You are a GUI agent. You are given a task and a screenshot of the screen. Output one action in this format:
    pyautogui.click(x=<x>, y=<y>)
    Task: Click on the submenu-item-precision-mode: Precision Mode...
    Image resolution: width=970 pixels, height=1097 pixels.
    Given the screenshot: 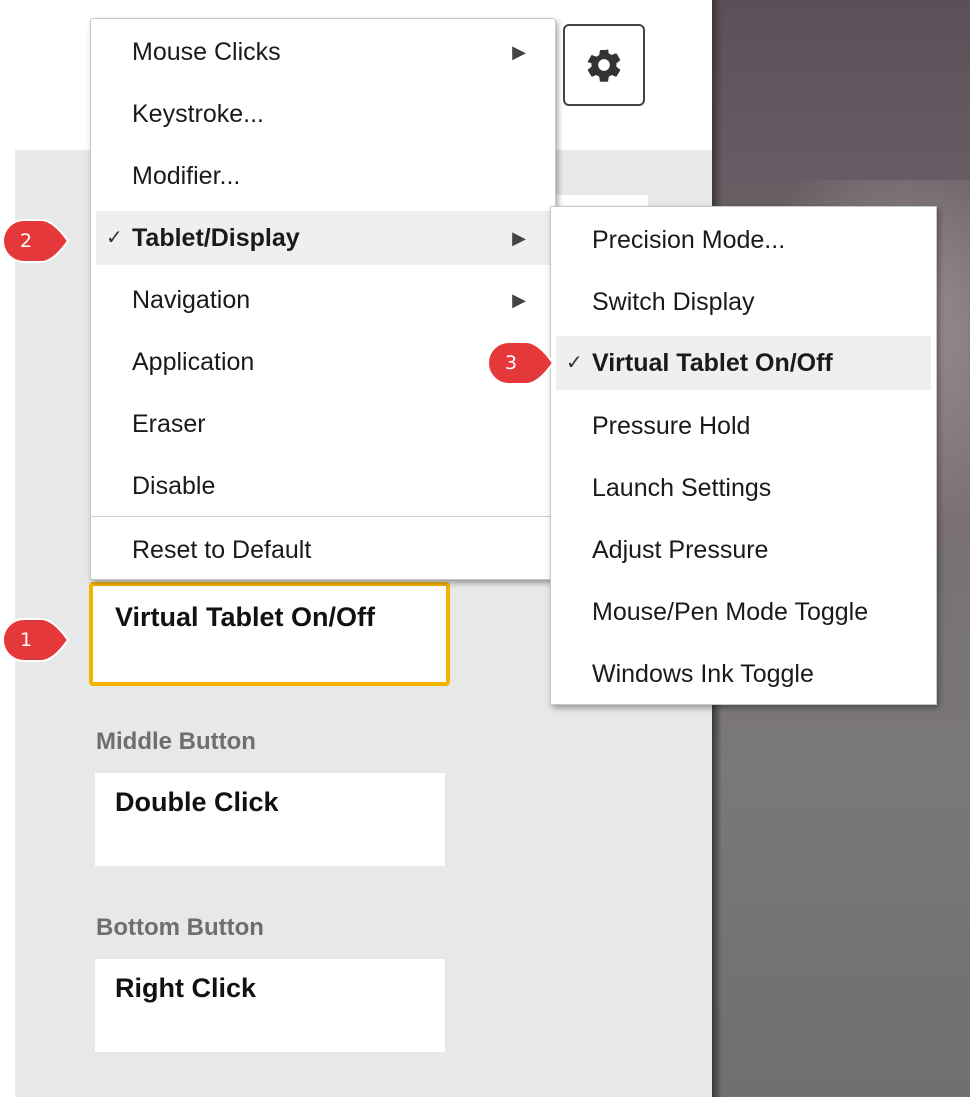 What is the action you would take?
    pyautogui.click(x=743, y=240)
    